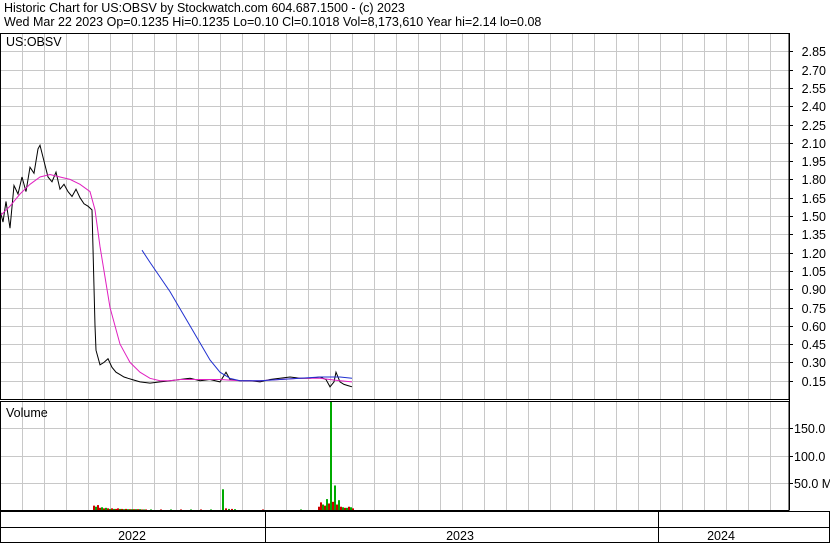 The image size is (830, 543). Describe the element at coordinates (814, 107) in the screenshot. I see `y-tick-label: 2.40` at that location.